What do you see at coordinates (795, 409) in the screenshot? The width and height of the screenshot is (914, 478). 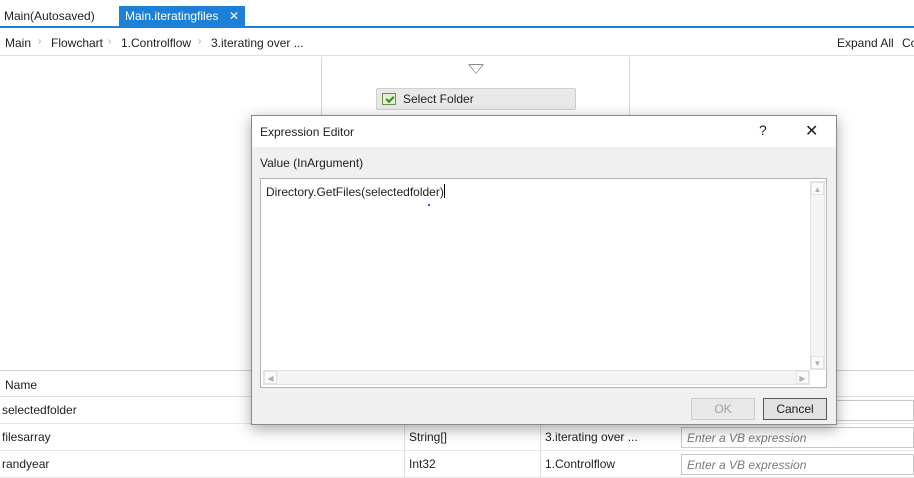 I see `cancel-button: Cancel` at bounding box center [795, 409].